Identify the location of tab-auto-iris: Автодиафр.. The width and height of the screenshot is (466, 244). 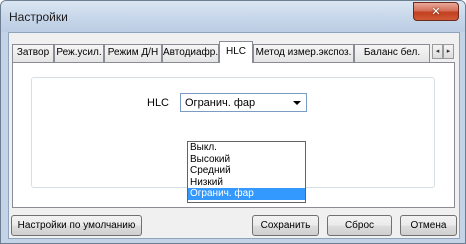
(190, 53).